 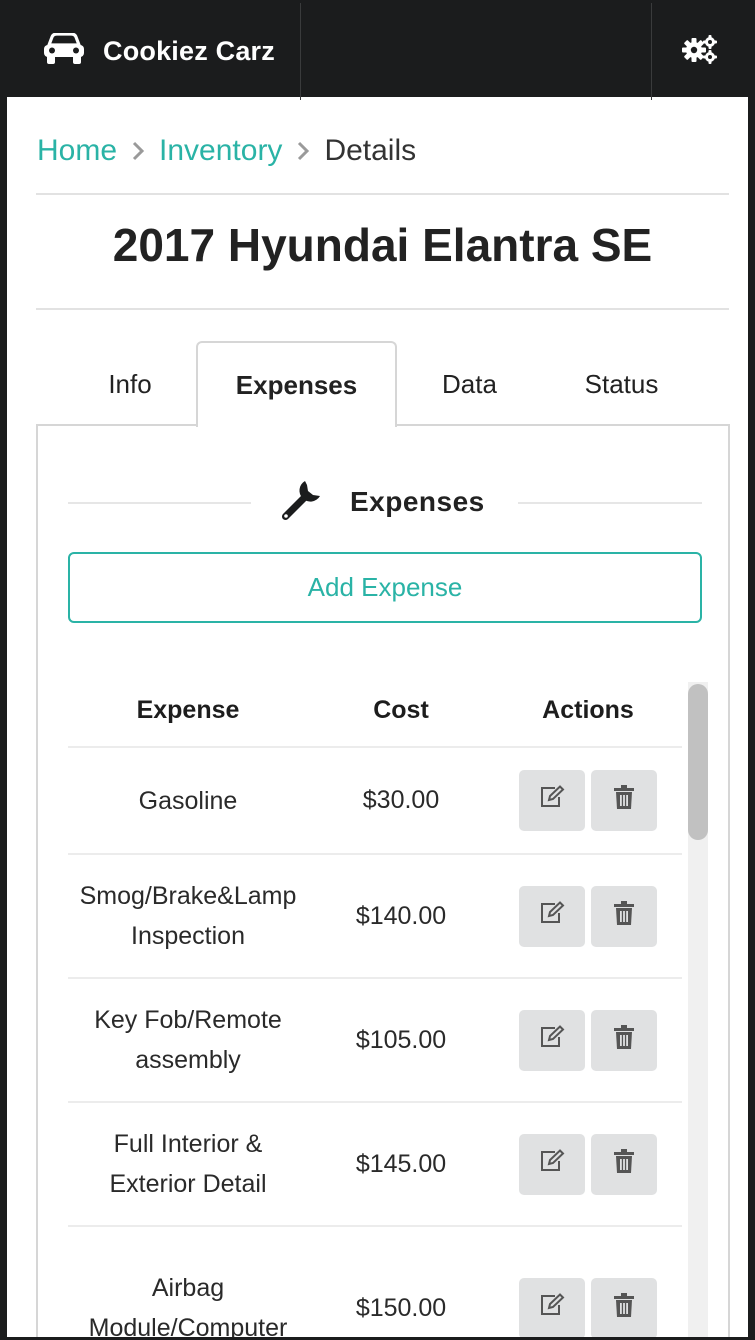 I want to click on wrench-icon, so click(x=301, y=502).